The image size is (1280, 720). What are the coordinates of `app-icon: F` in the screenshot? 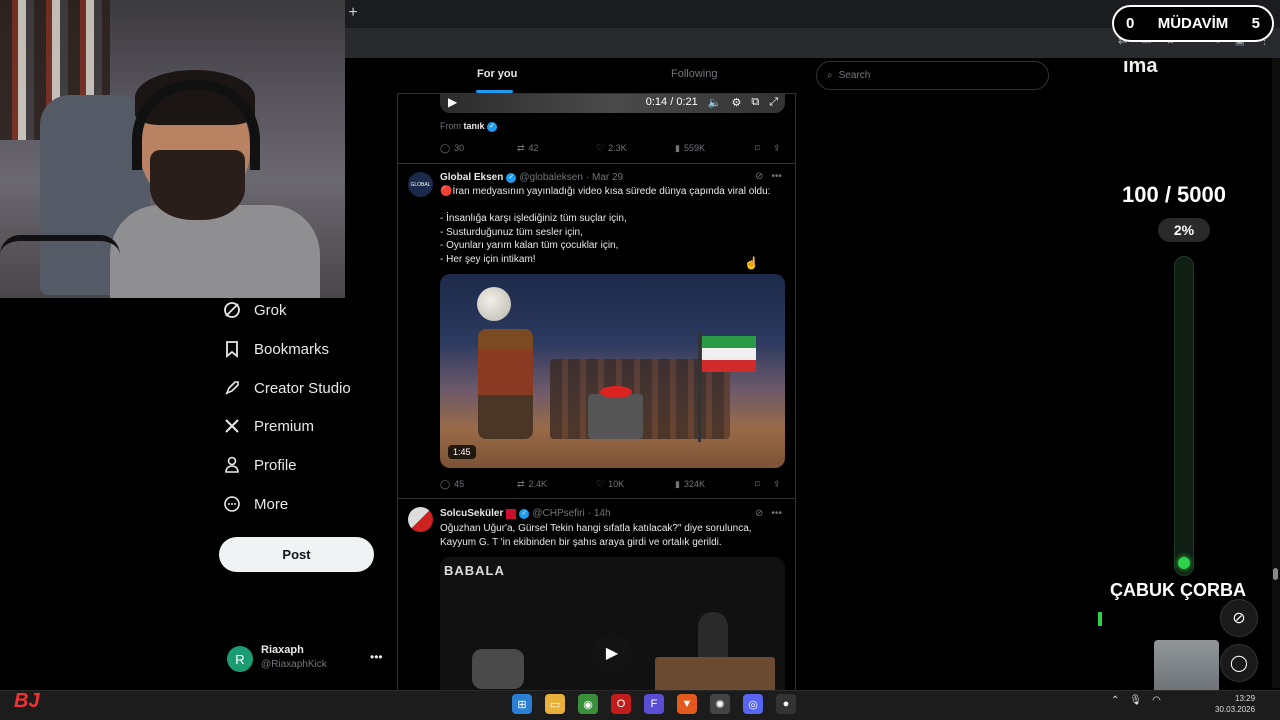 It's located at (654, 704).